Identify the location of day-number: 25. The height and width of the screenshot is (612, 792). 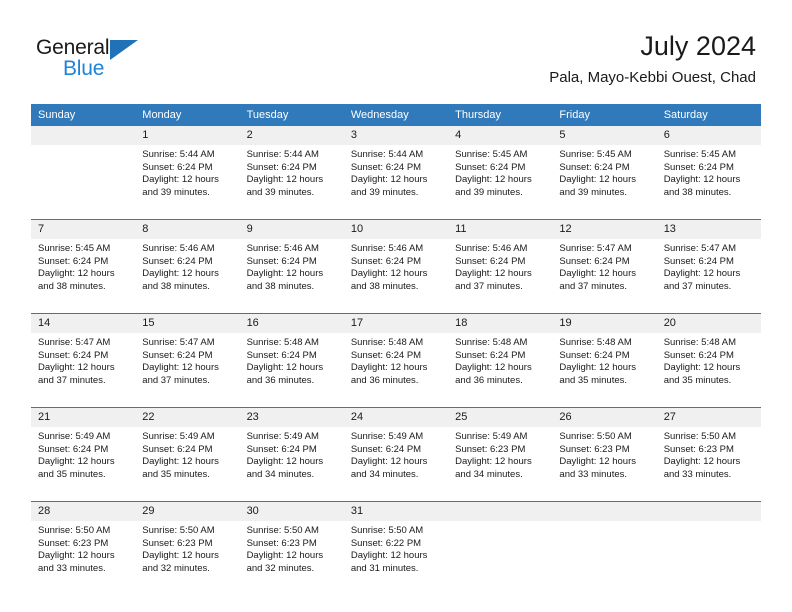
(500, 417).